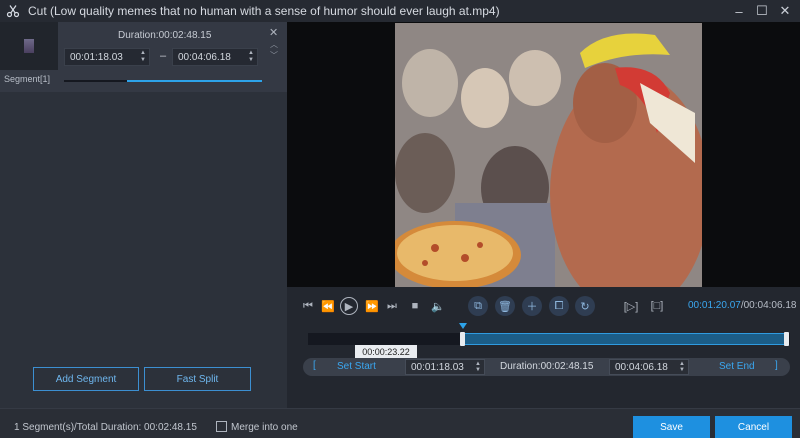 This screenshot has width=800, height=438. What do you see at coordinates (438, 306) in the screenshot?
I see `volume-icon: 🔈` at bounding box center [438, 306].